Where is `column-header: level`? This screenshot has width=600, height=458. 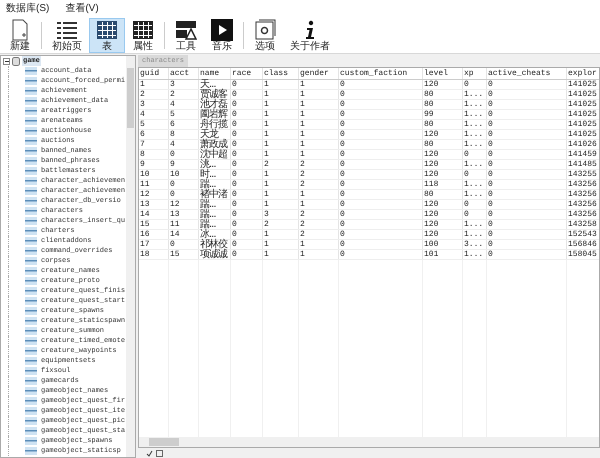 column-header: level is located at coordinates (443, 73).